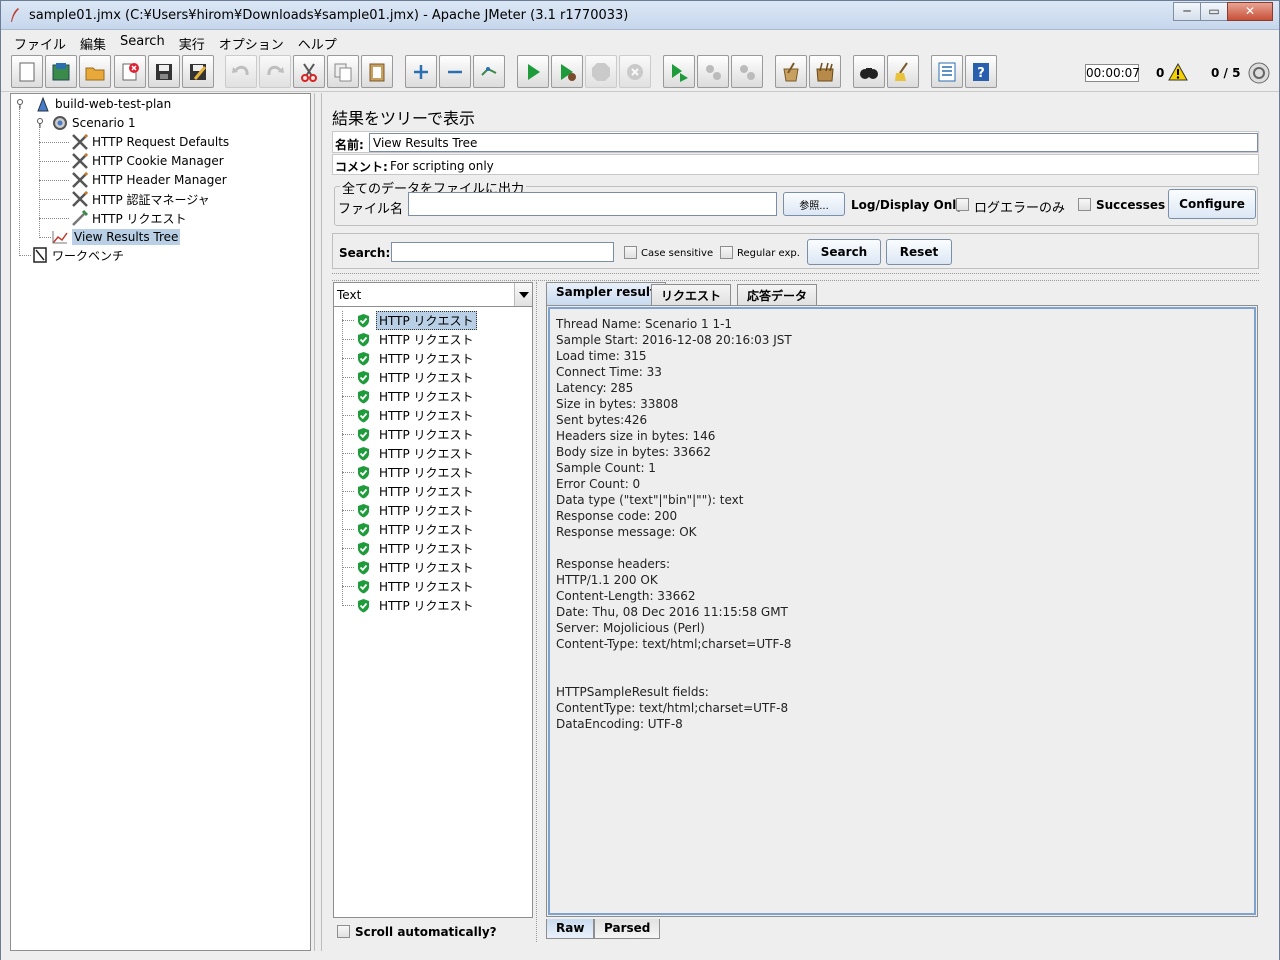  Describe the element at coordinates (95, 71) in the screenshot. I see `open-button` at that location.